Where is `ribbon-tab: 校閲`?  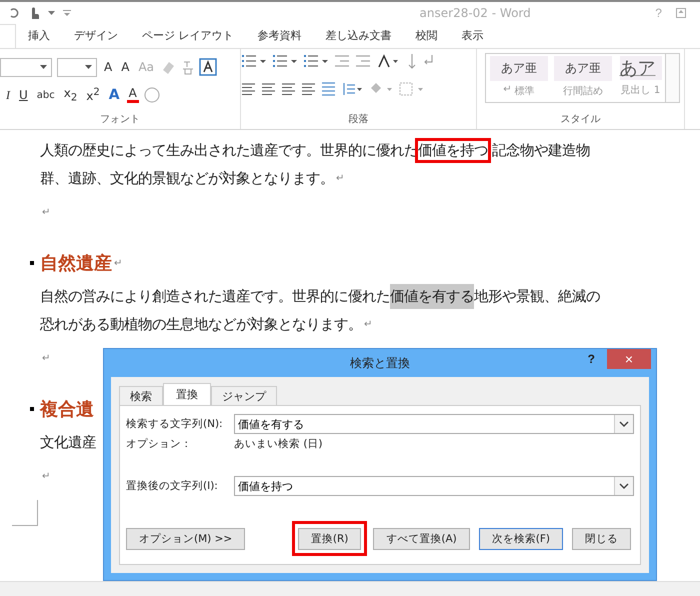
ribbon-tab: 校閲 is located at coordinates (427, 38).